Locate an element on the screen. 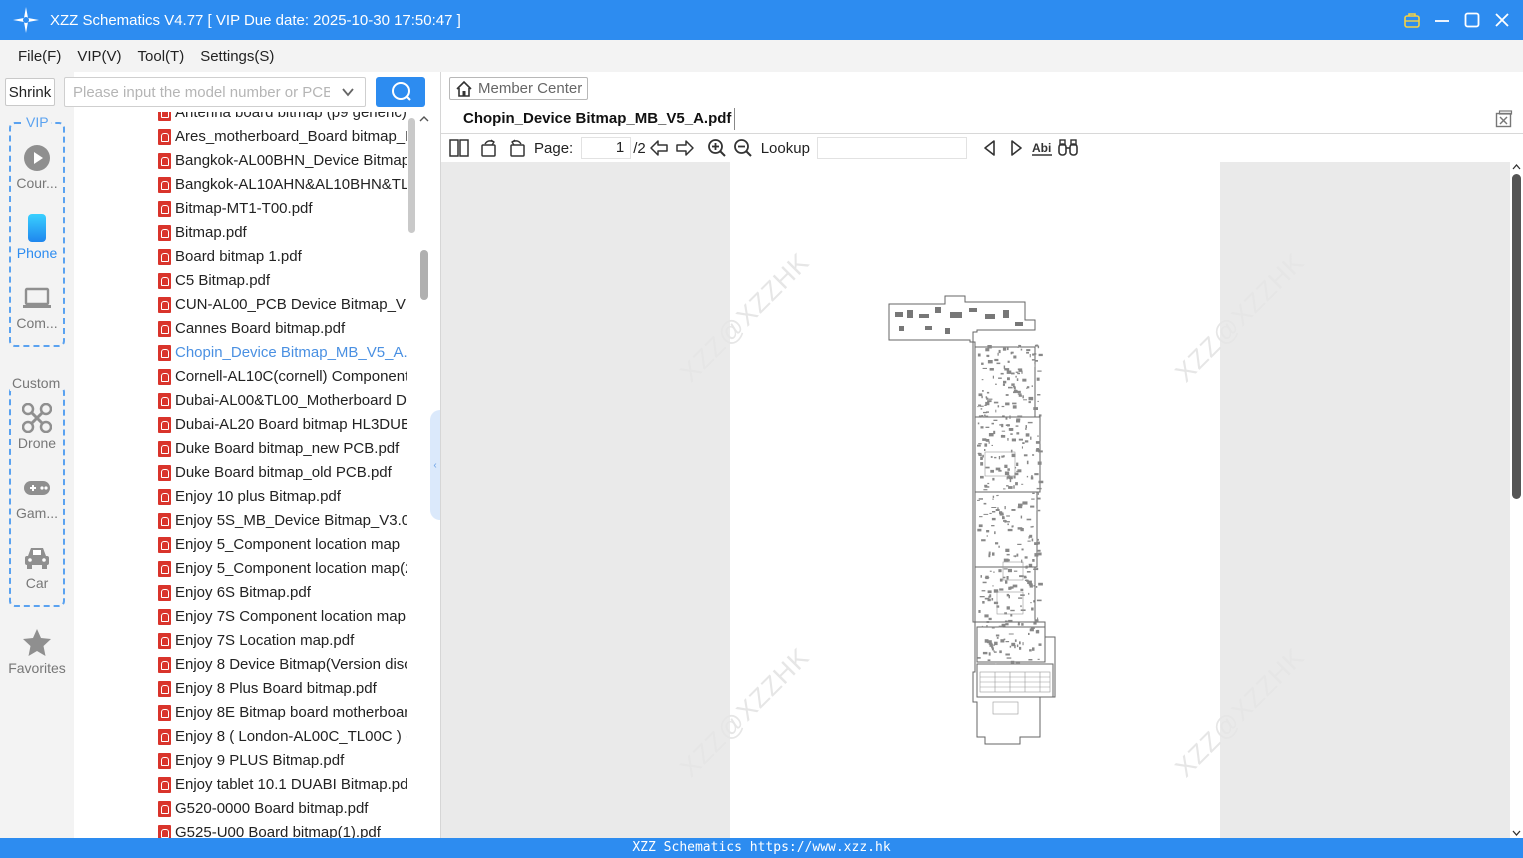 Image resolution: width=1523 pixels, height=858 pixels. next-page-icon is located at coordinates (685, 148).